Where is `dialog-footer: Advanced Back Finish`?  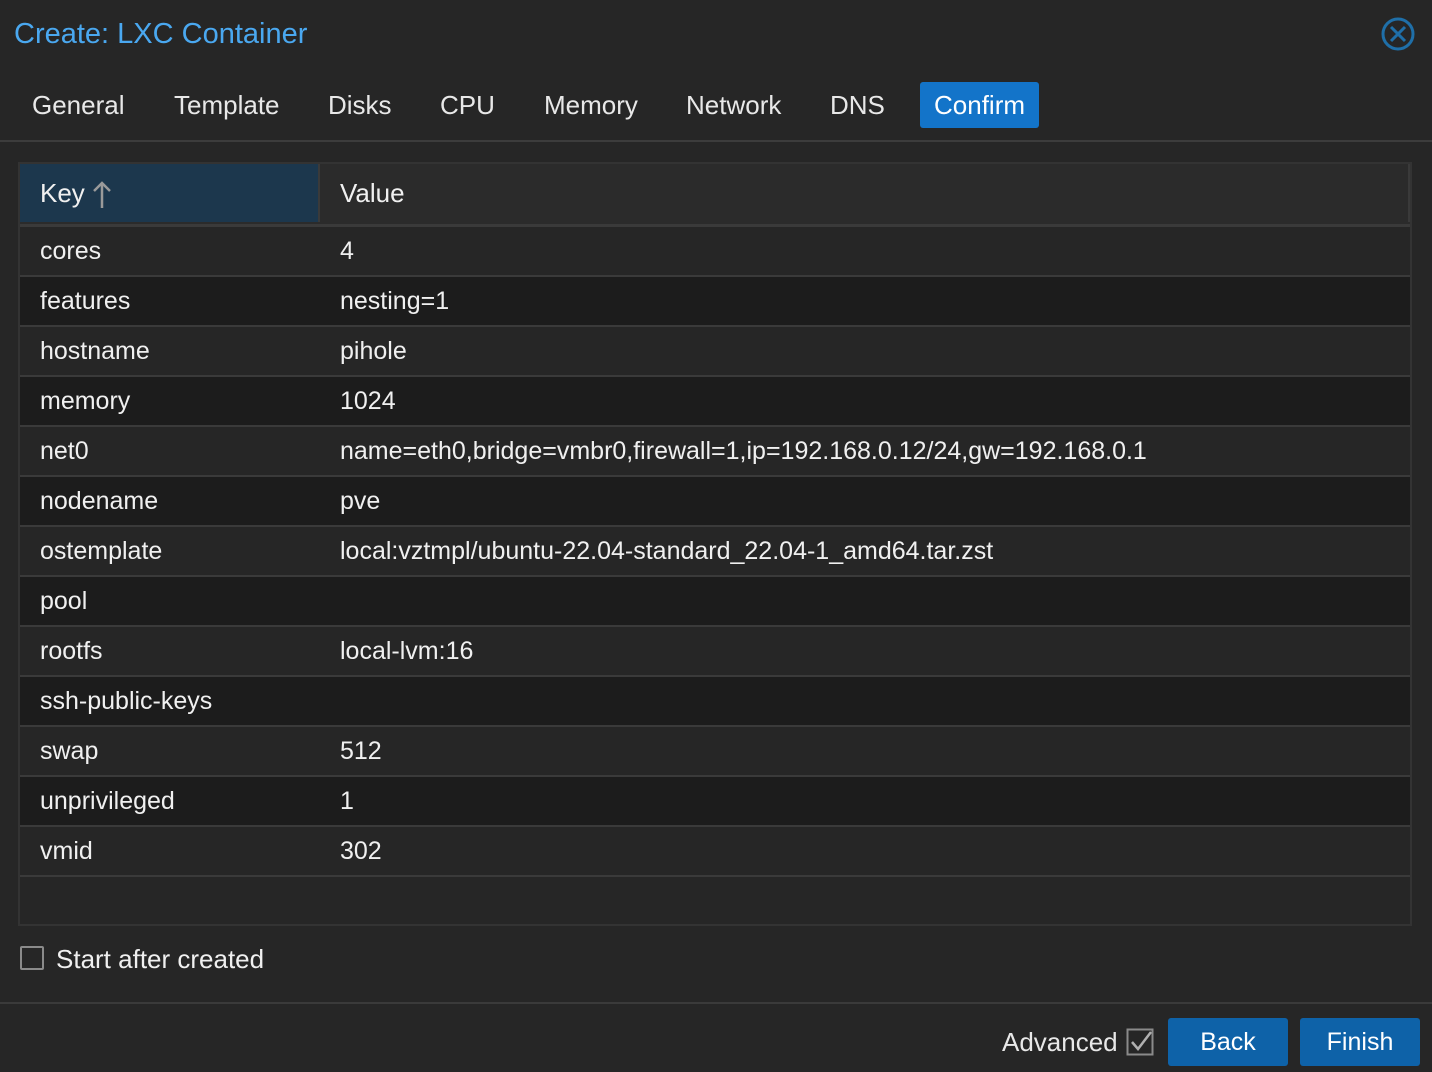 dialog-footer: Advanced Back Finish is located at coordinates (716, 1037).